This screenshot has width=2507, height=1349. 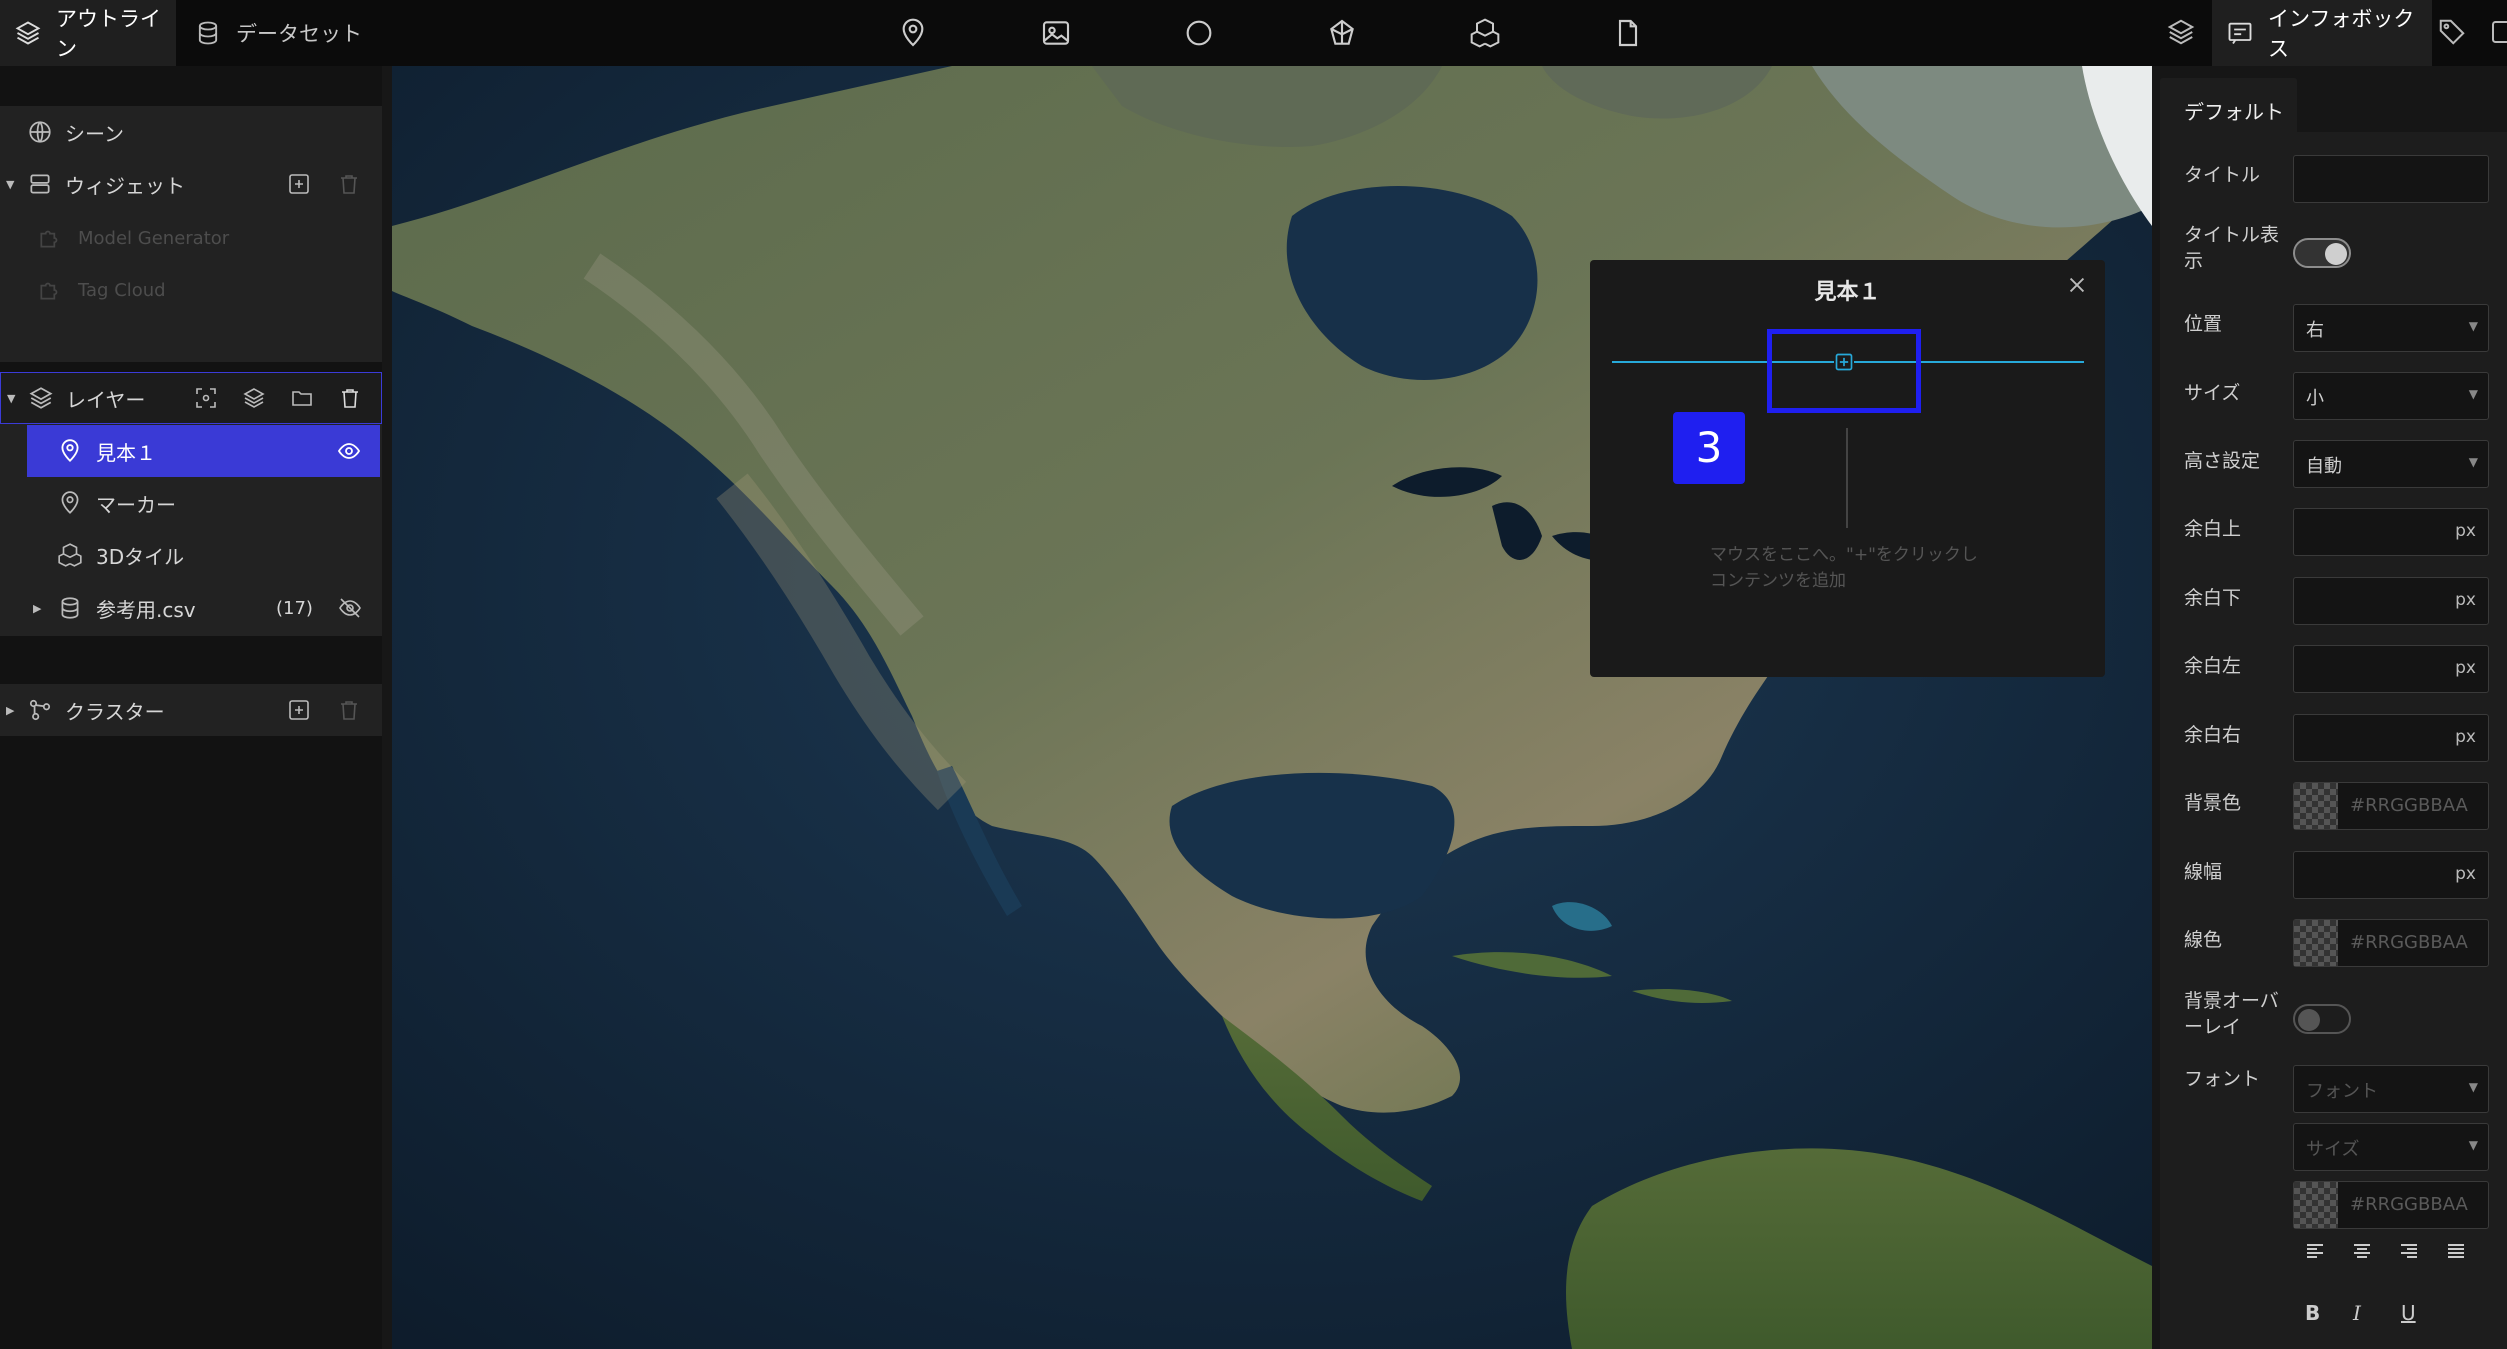 What do you see at coordinates (2391, 943) in the screenshot?
I see `line-color-input: #RRGGBBAA` at bounding box center [2391, 943].